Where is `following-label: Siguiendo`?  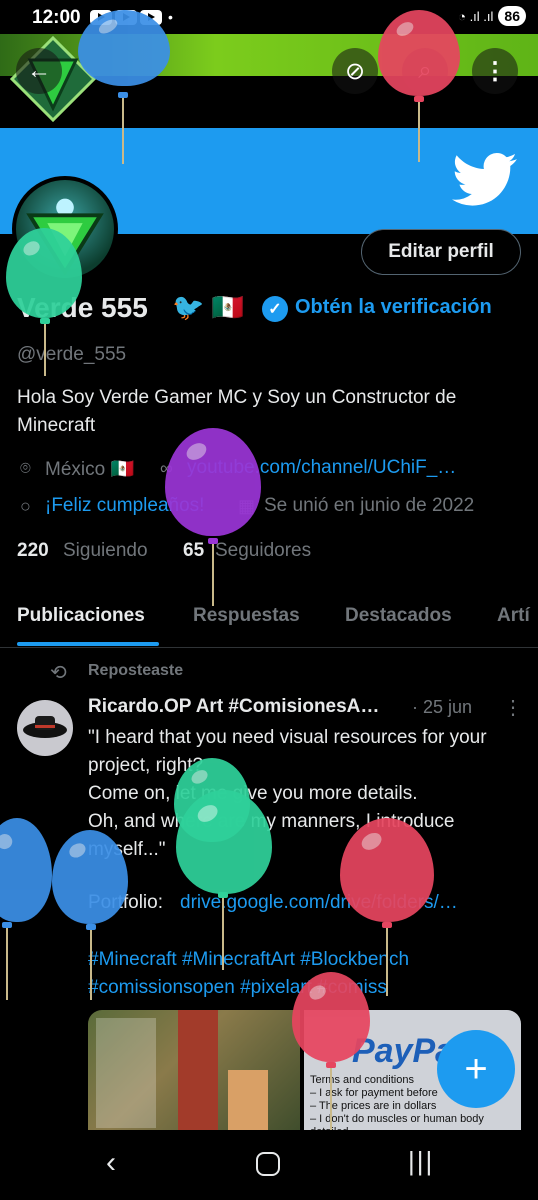
following-label: Siguiendo is located at coordinates (105, 551).